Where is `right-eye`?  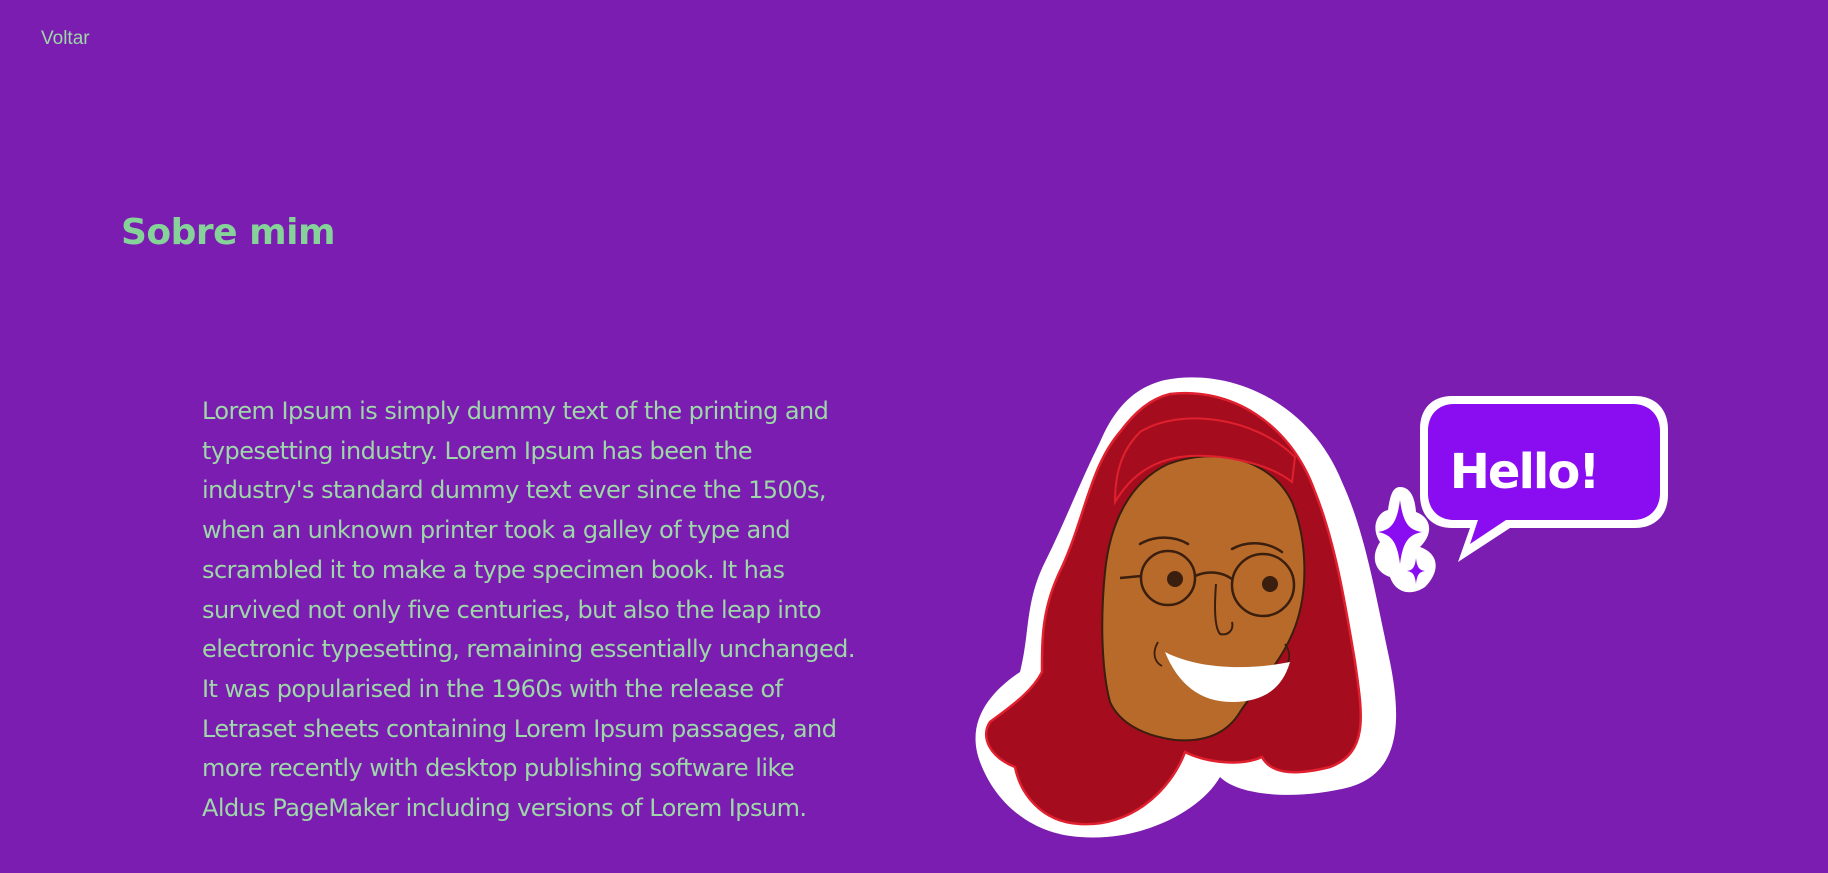 right-eye is located at coordinates (1270, 584).